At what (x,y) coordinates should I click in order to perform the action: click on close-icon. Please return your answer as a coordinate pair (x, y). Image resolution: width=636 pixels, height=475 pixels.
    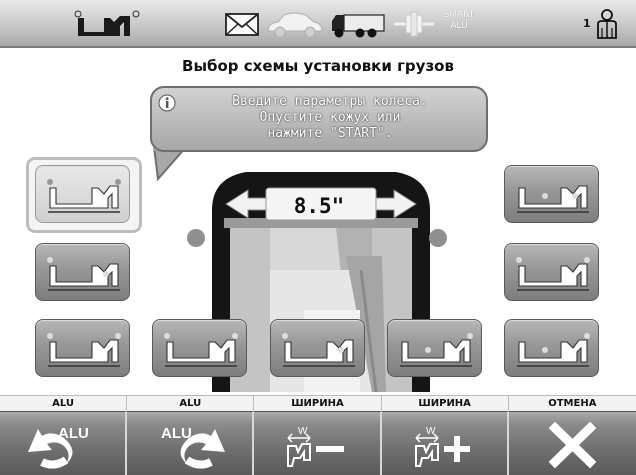
    Looking at the image, I should click on (572, 445).